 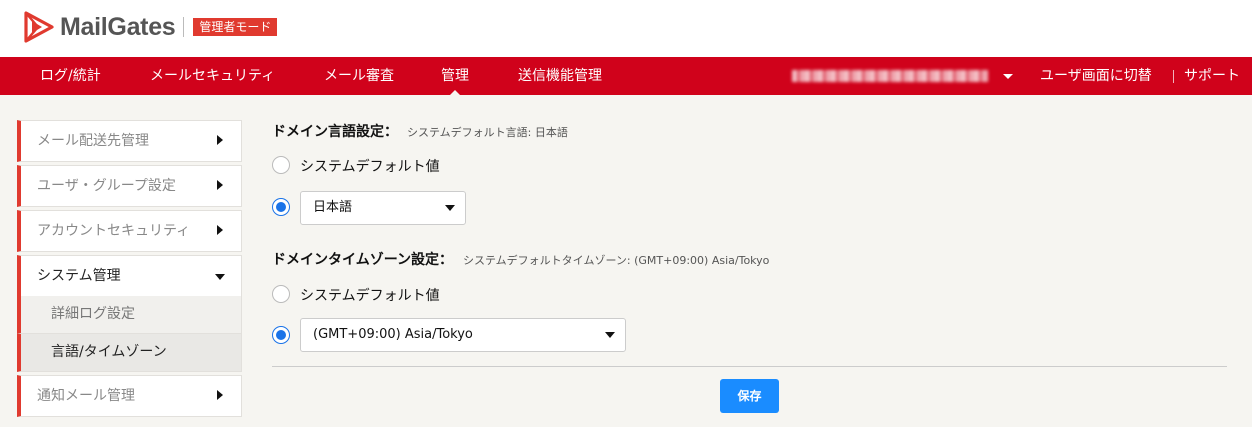 I want to click on sidebar-item-system-management: システム管理, so click(x=129, y=276).